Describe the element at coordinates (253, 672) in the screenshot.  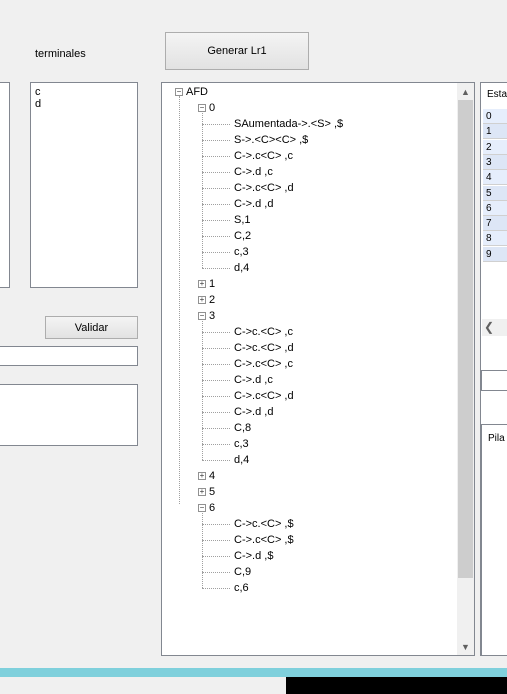
I see `window-bottom-accent` at that location.